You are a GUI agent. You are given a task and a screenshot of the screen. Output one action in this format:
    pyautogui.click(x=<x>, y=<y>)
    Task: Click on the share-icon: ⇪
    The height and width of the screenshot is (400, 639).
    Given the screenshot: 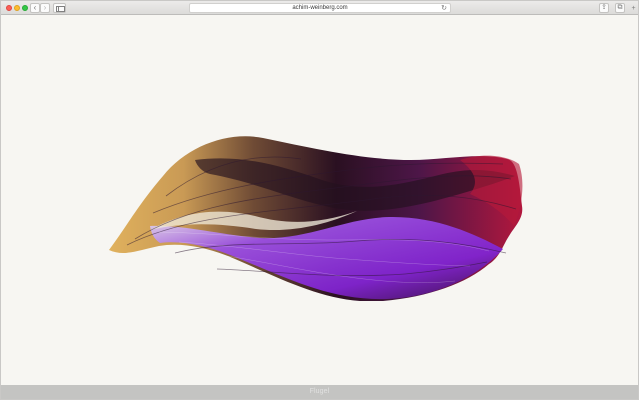 What is the action you would take?
    pyautogui.click(x=604, y=7)
    